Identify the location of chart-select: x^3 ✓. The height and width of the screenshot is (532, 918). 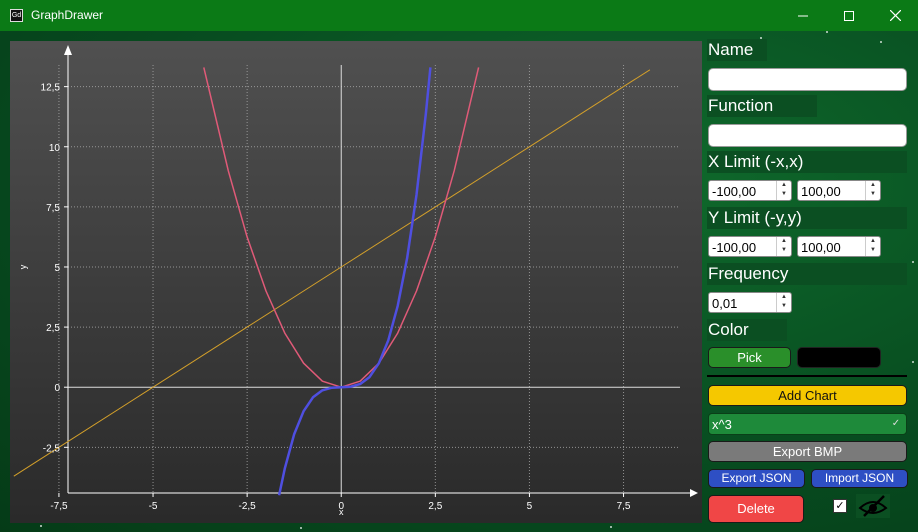
(807, 424).